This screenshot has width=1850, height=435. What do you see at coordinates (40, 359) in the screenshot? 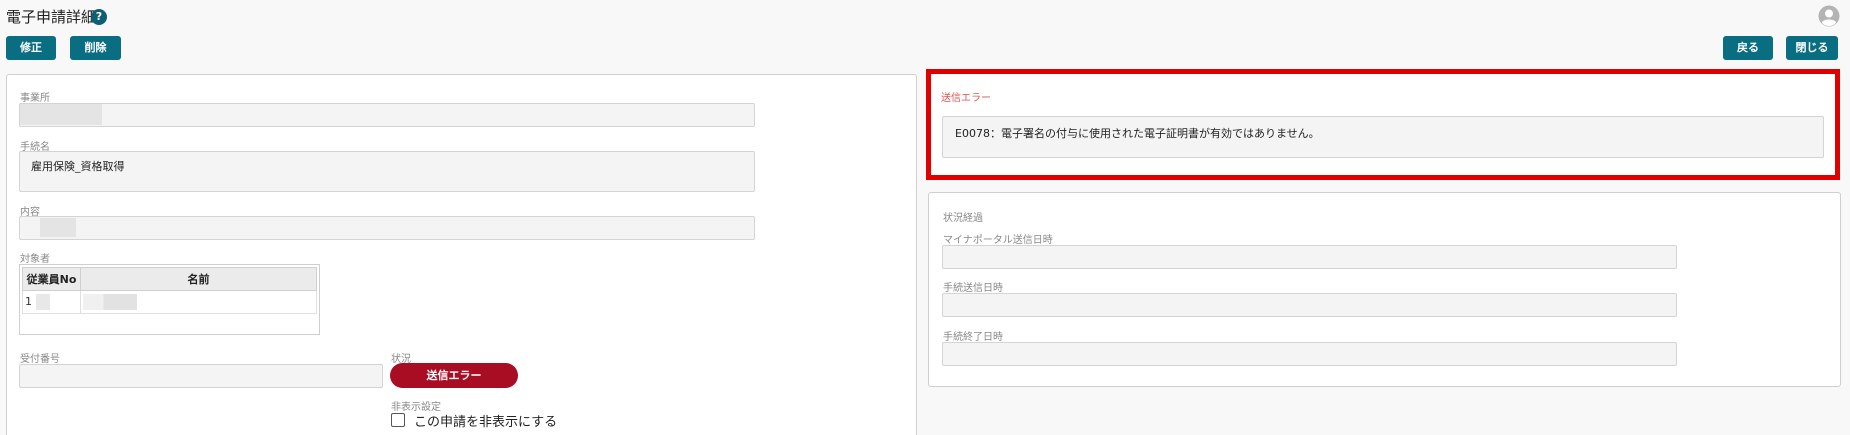
I see `receipt-number-label: 受付番号` at bounding box center [40, 359].